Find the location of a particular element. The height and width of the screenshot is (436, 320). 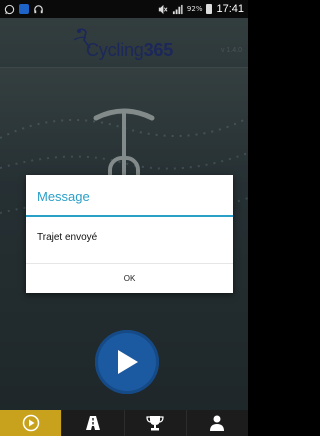

signal-icon is located at coordinates (177, 9).